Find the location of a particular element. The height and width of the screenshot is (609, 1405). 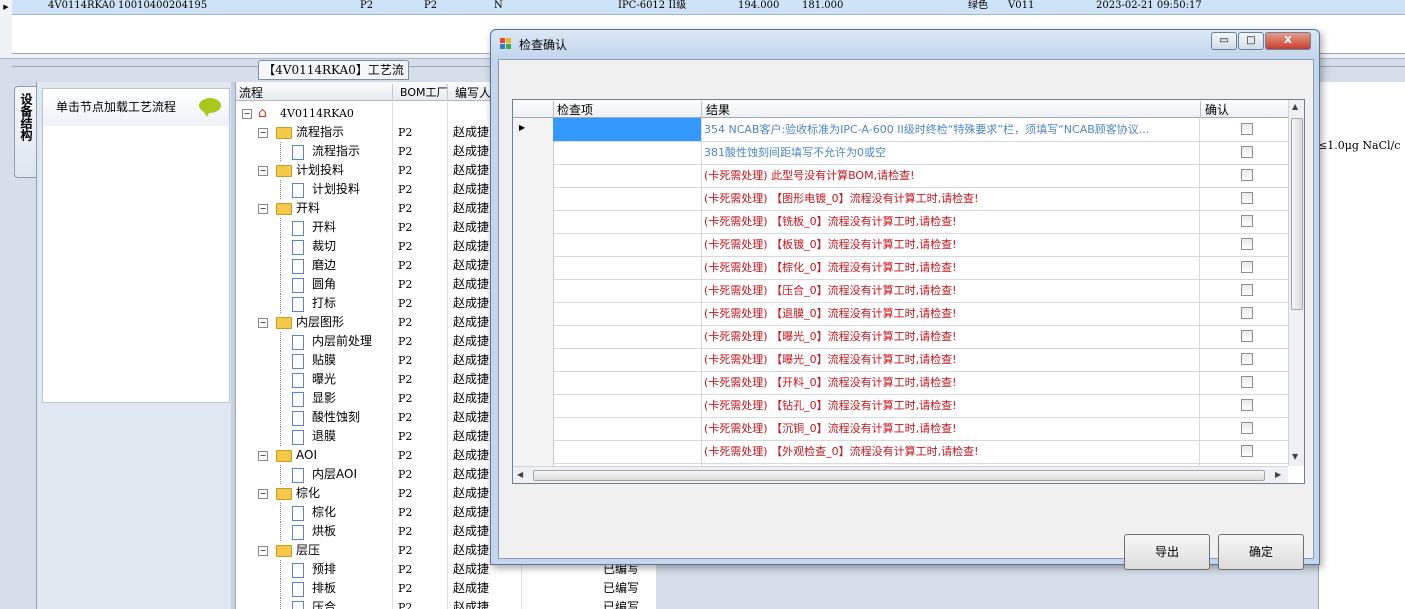

vertical-scroll-thumb is located at coordinates (1297, 214).